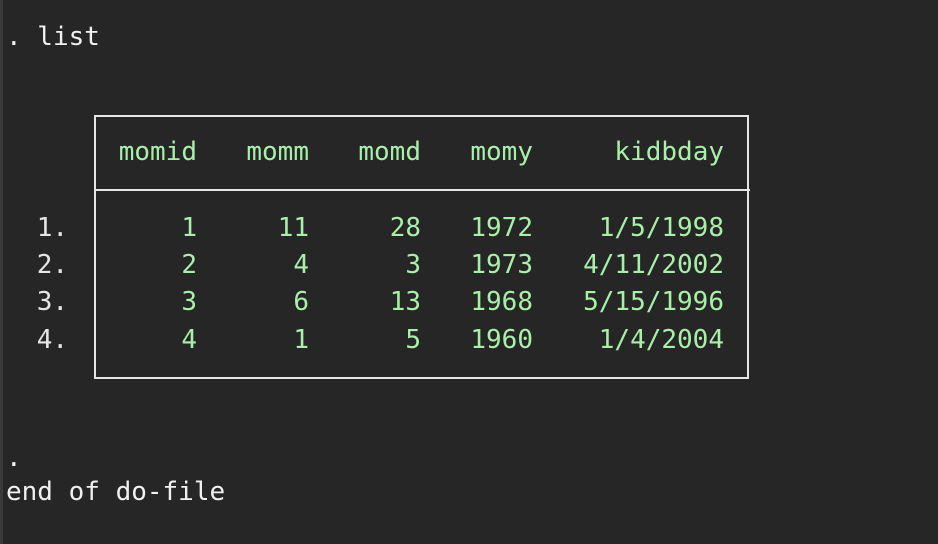 The image size is (938, 544). I want to click on cell-momm: 1, so click(301, 340).